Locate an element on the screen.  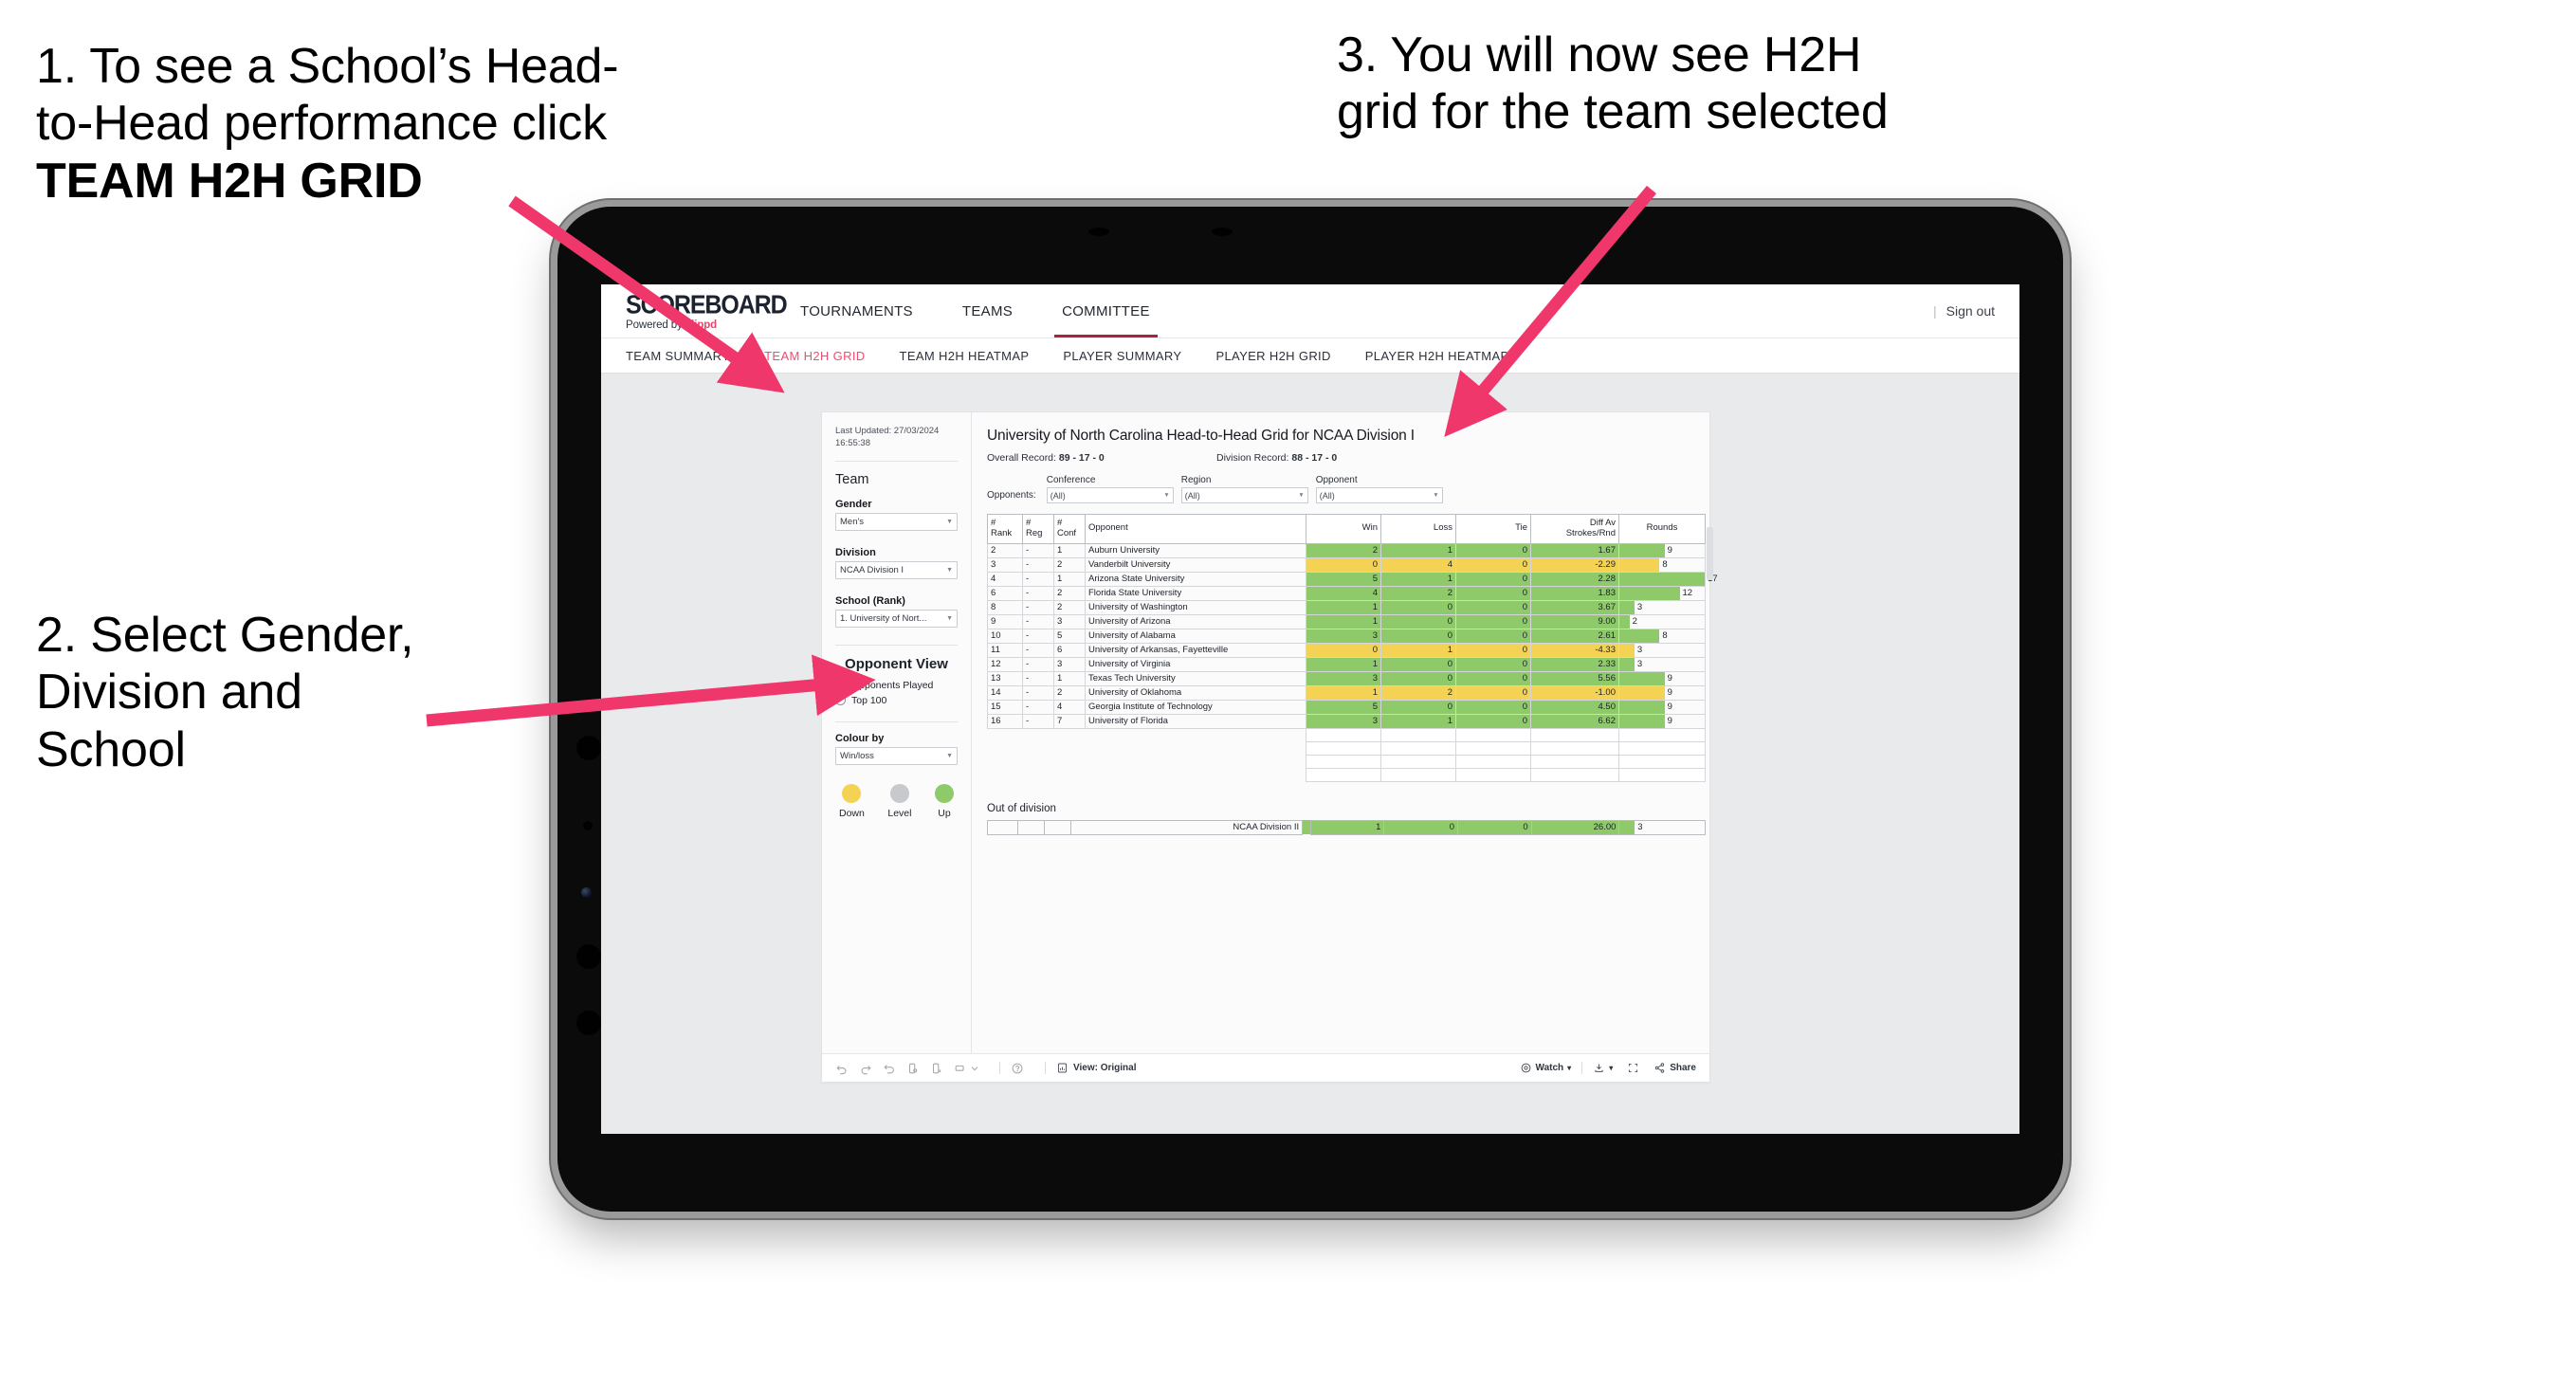
table-row: 10-5 University of Alabama 3 0 0 2.61 8 is located at coordinates (1346, 636).